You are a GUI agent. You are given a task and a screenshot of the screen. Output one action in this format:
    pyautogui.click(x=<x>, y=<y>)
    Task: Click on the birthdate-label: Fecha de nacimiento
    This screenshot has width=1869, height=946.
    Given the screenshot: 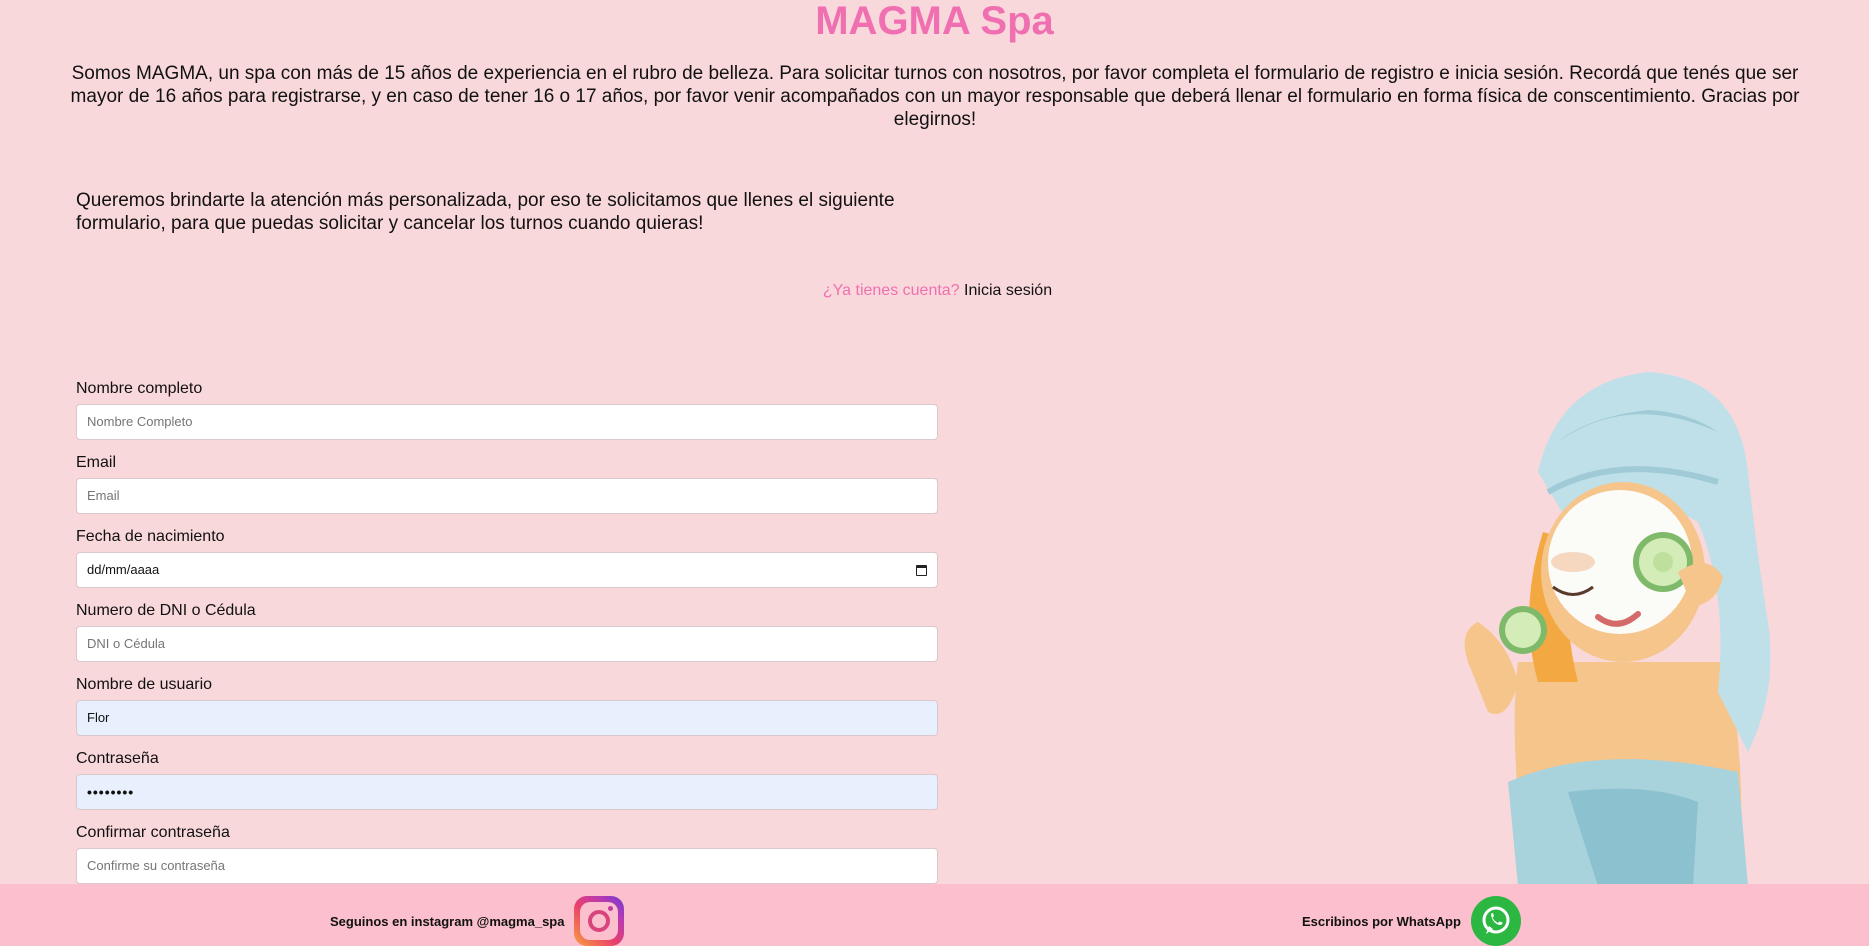 What is the action you would take?
    pyautogui.click(x=150, y=536)
    